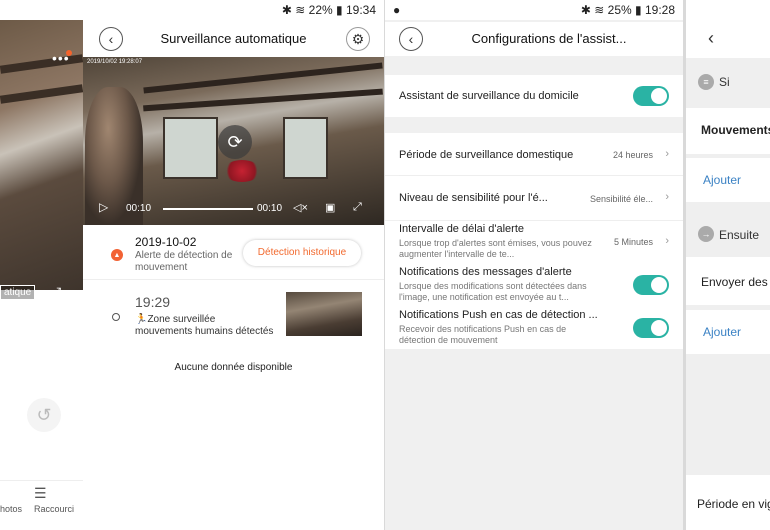 The height and width of the screenshot is (530, 770). I want to click on push-notifications-toggle, so click(651, 328).